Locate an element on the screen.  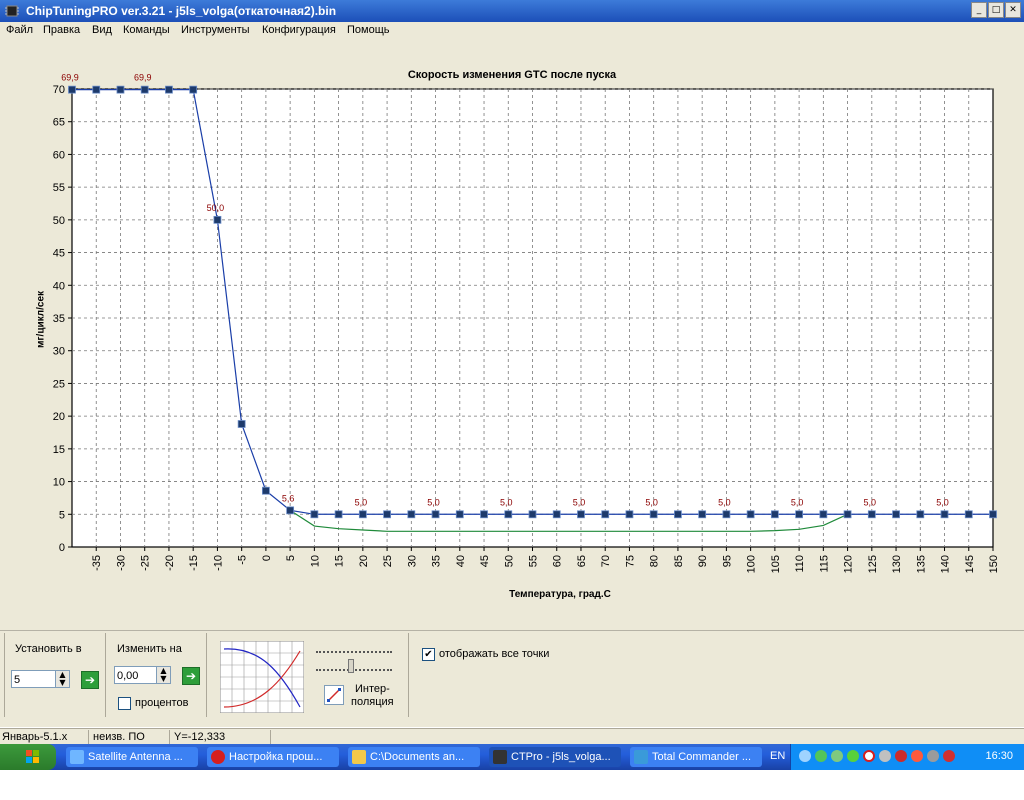
x-tick-label: -20 is located at coordinates (170, 563).